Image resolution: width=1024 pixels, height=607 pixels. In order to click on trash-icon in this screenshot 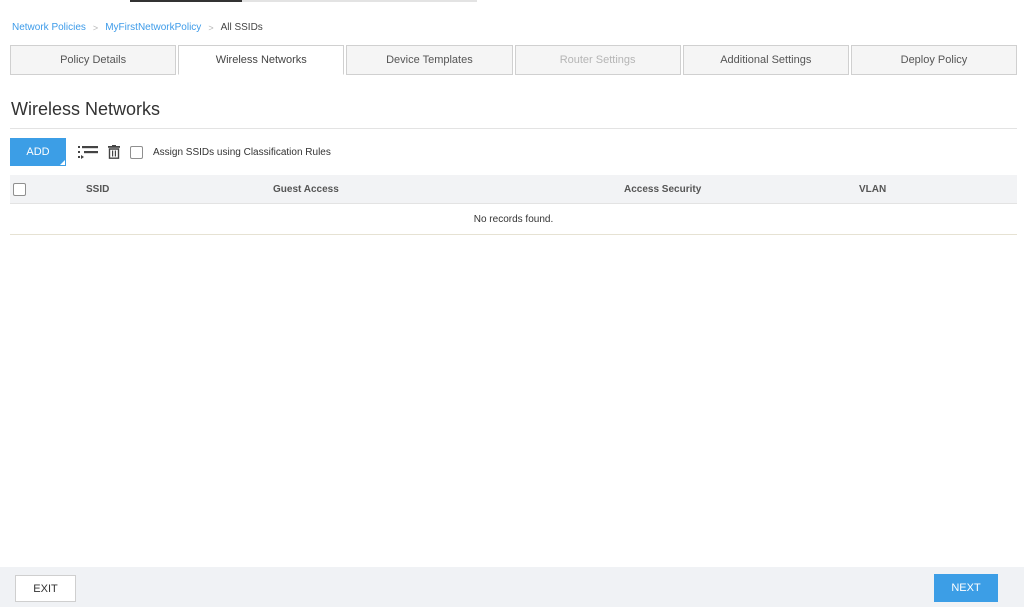, I will do `click(114, 152)`.